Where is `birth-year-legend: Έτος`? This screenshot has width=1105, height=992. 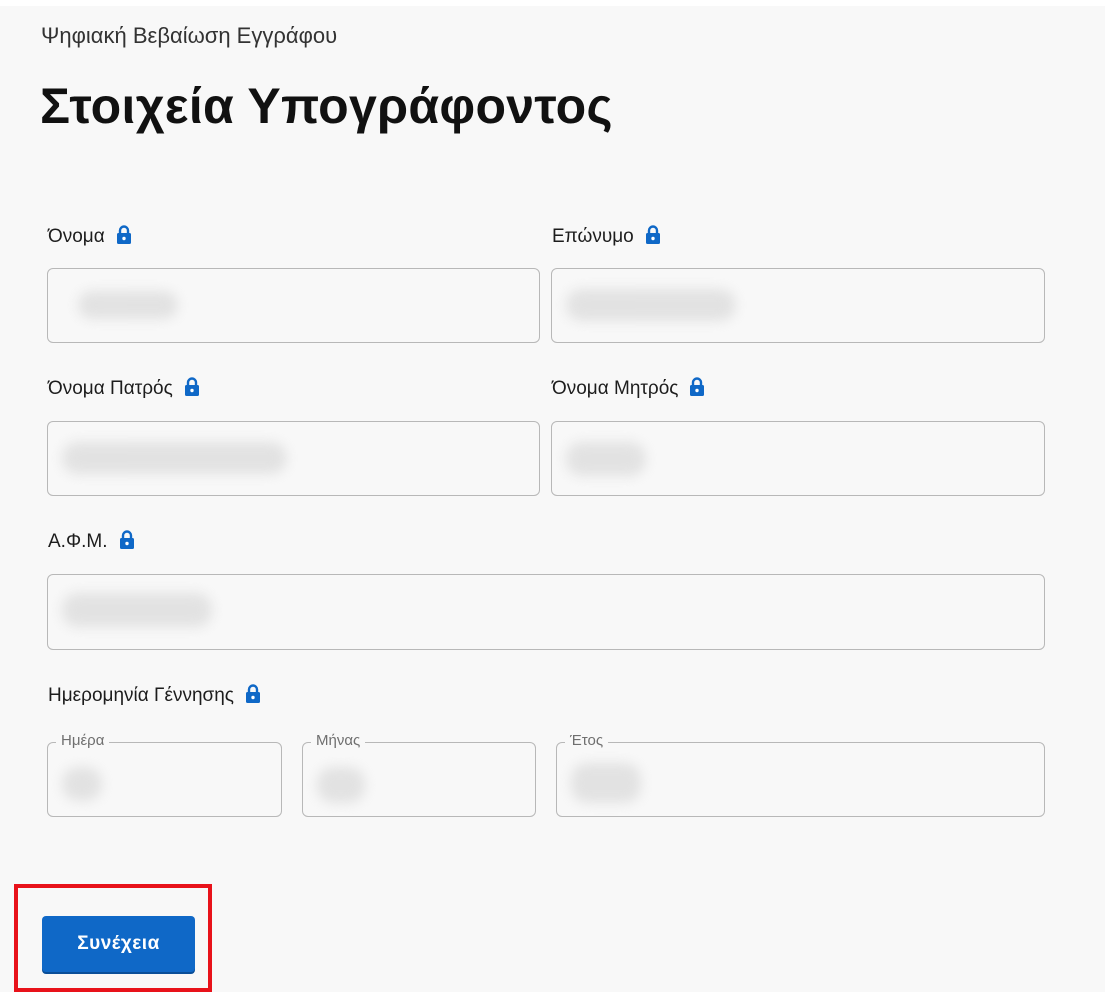 birth-year-legend: Έτος is located at coordinates (587, 740).